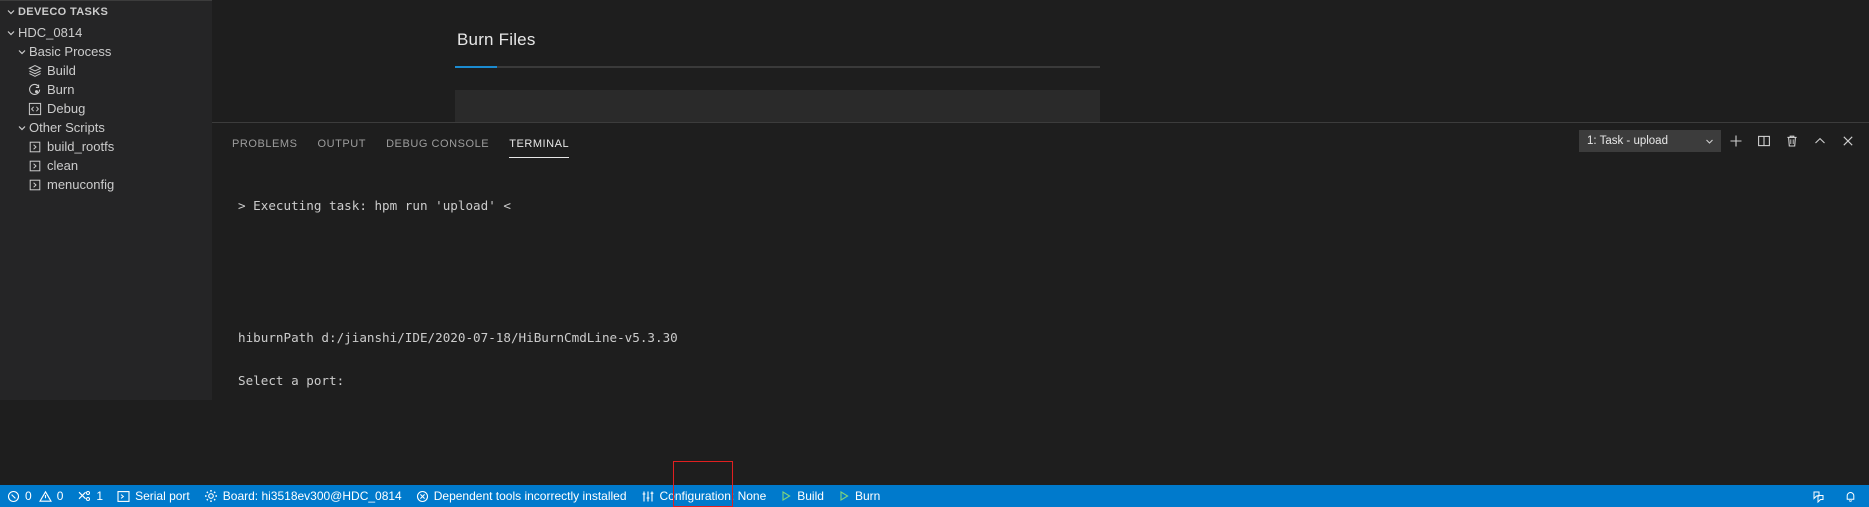 This screenshot has height=507, width=1869. I want to click on sidebar-item-basic-process: Basic Process, so click(106, 51).